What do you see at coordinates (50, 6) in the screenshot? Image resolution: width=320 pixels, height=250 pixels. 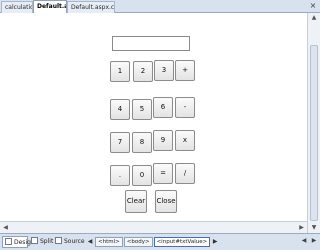 I see `tab-default-aspx: Default.aspx` at bounding box center [50, 6].